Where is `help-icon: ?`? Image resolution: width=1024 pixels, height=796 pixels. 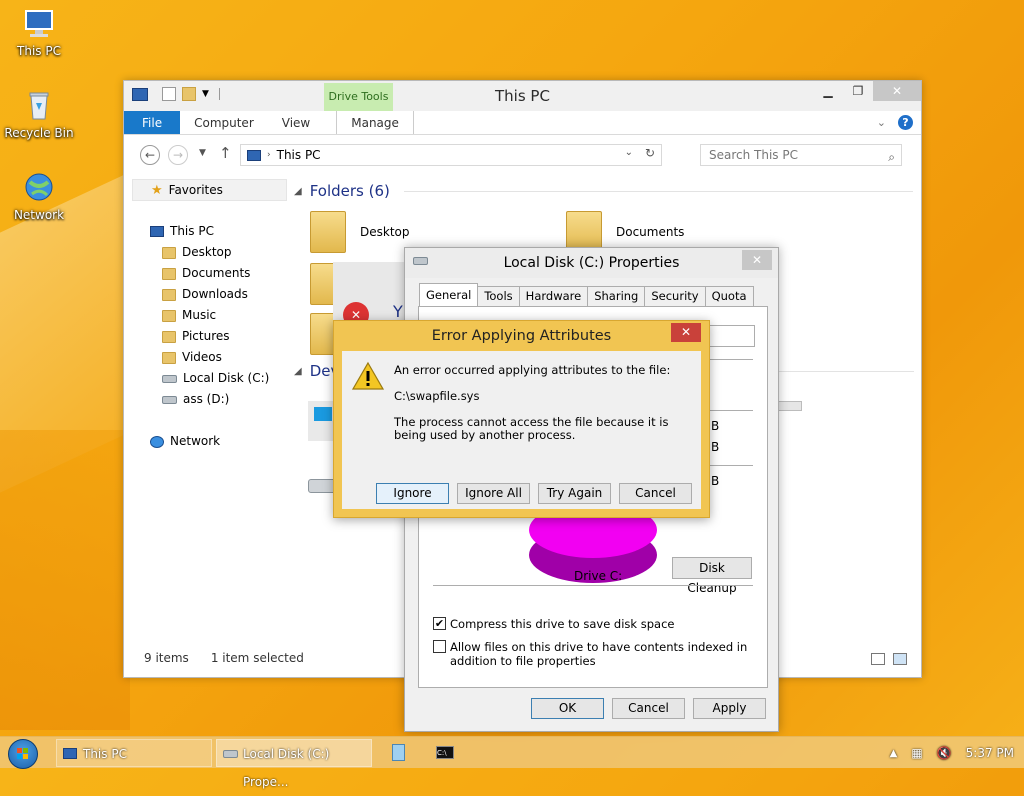 help-icon: ? is located at coordinates (905, 122).